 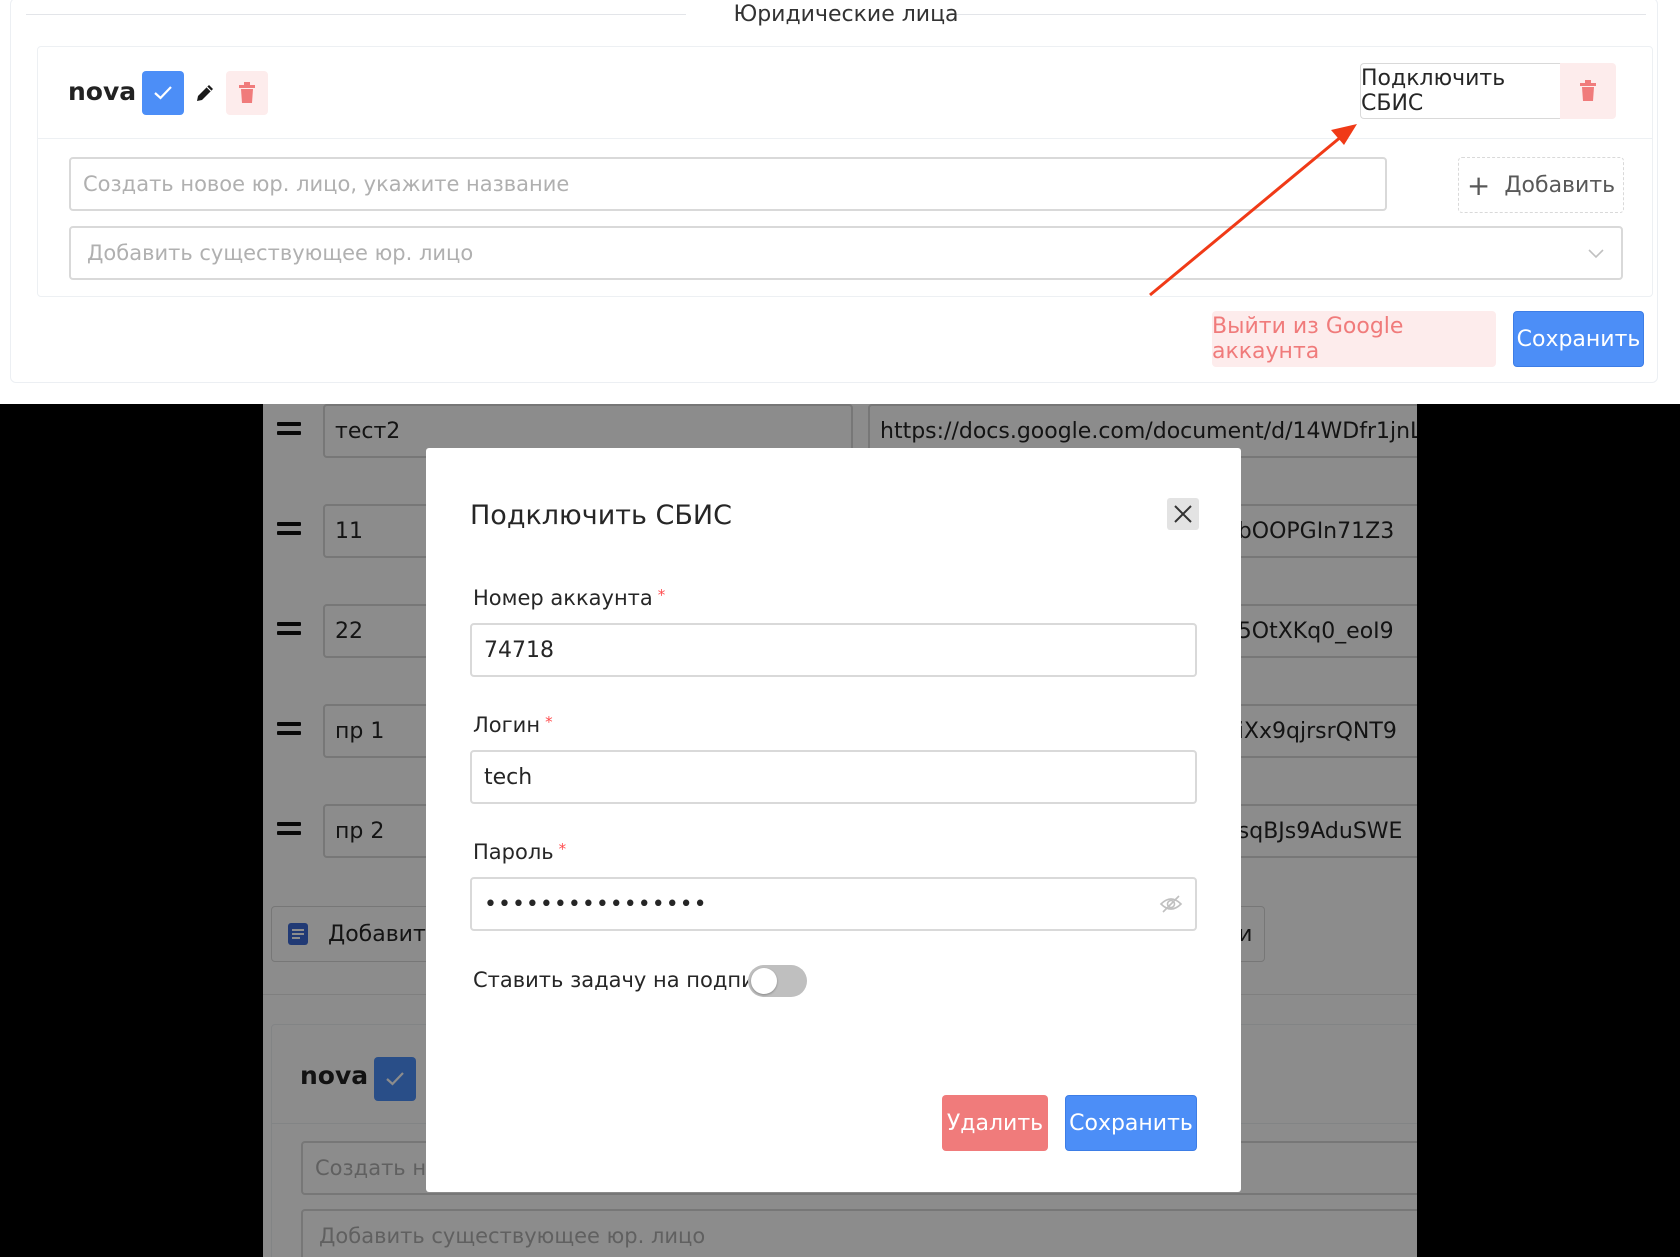 I want to click on sign-task-label: Ставить задачу на подпись, so click(x=626, y=980).